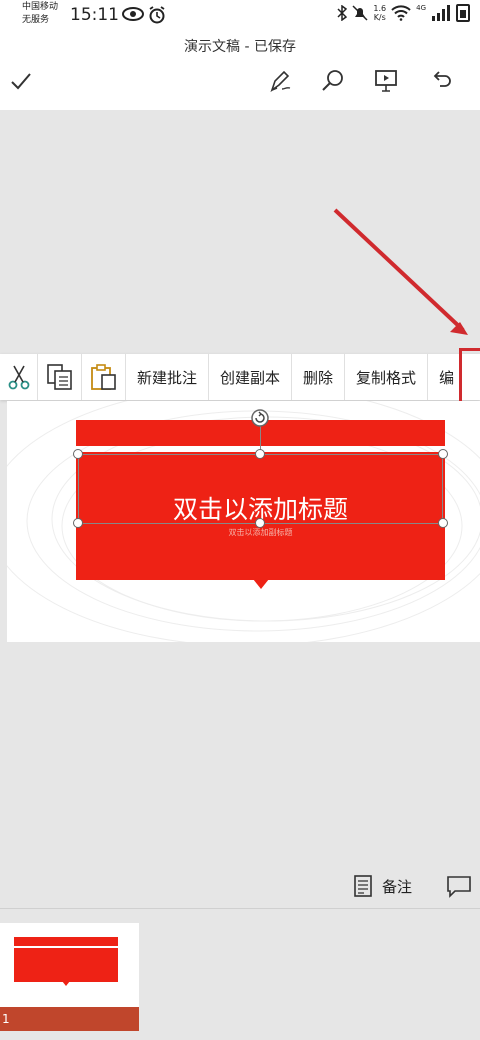 Image resolution: width=480 pixels, height=1040 pixels. I want to click on net-speed: 1.6 K/s, so click(379, 13).